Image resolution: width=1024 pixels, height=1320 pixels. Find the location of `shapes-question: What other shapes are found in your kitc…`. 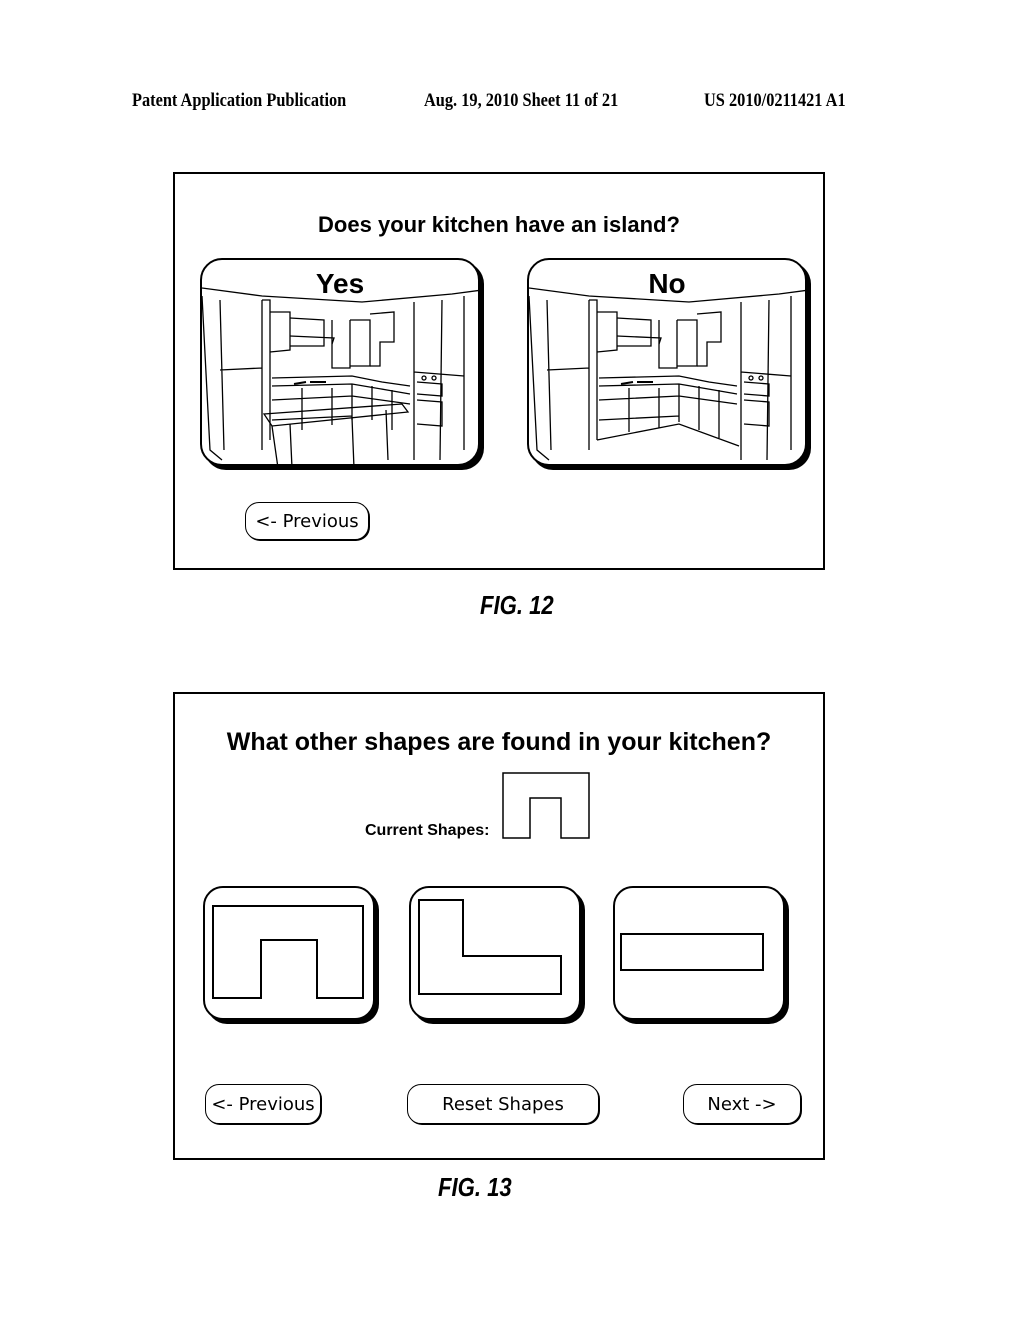

shapes-question: What other shapes are found in your kitc… is located at coordinates (499, 742).